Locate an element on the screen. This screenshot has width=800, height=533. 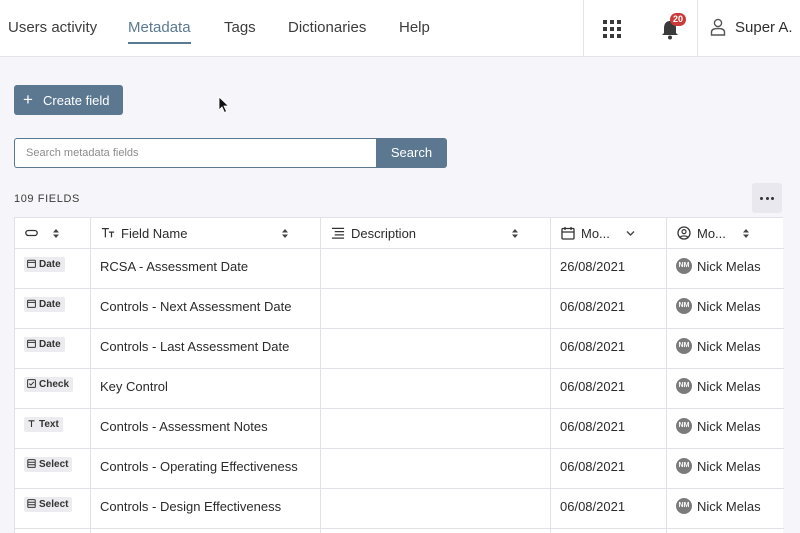
column-header-type is located at coordinates (53, 233).